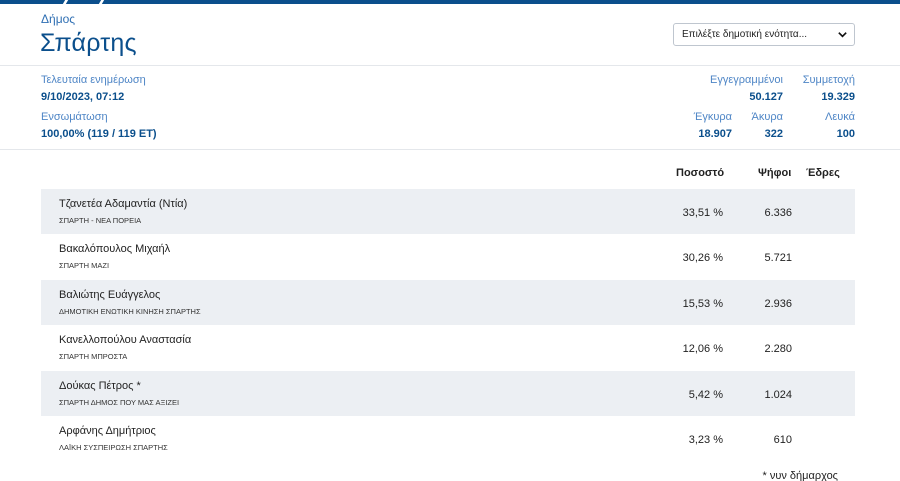 This screenshot has height=481, width=900. What do you see at coordinates (702, 349) in the screenshot?
I see `candidate-percent: 12,06 %` at bounding box center [702, 349].